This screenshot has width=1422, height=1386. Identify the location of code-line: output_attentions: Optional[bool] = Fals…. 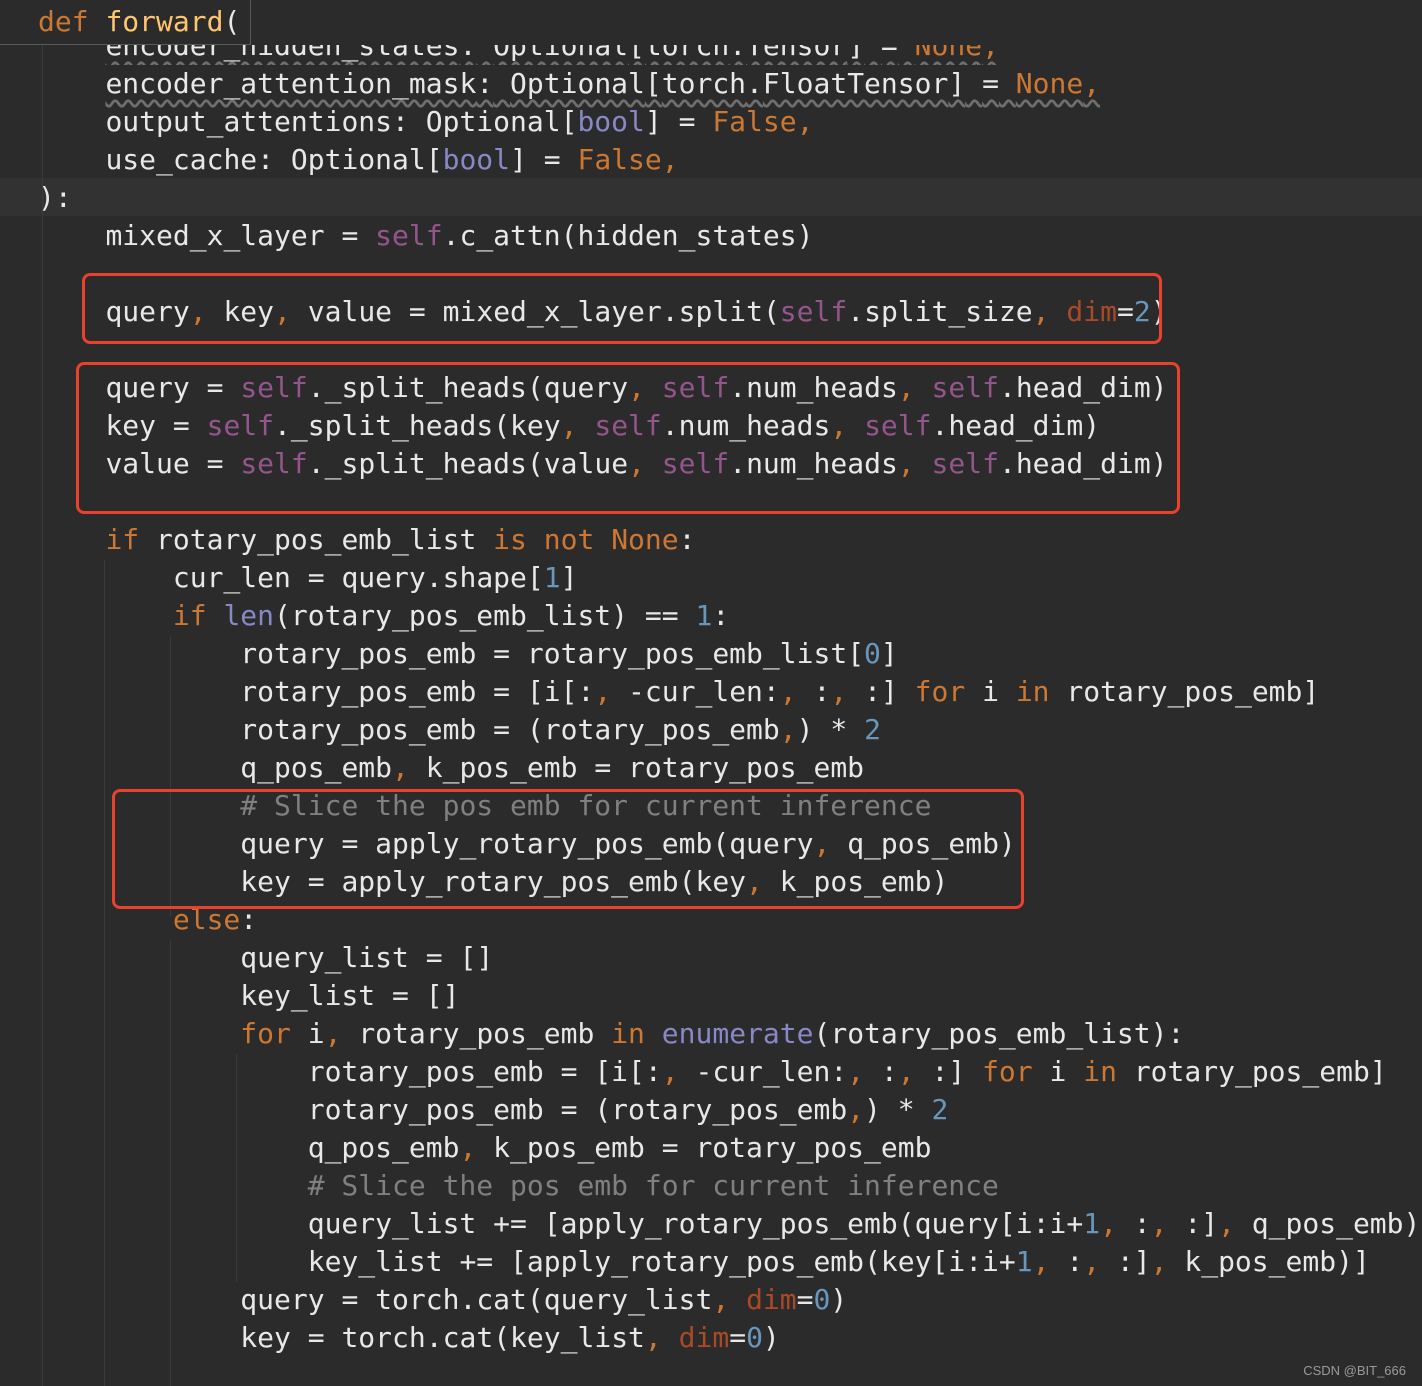
(425, 122).